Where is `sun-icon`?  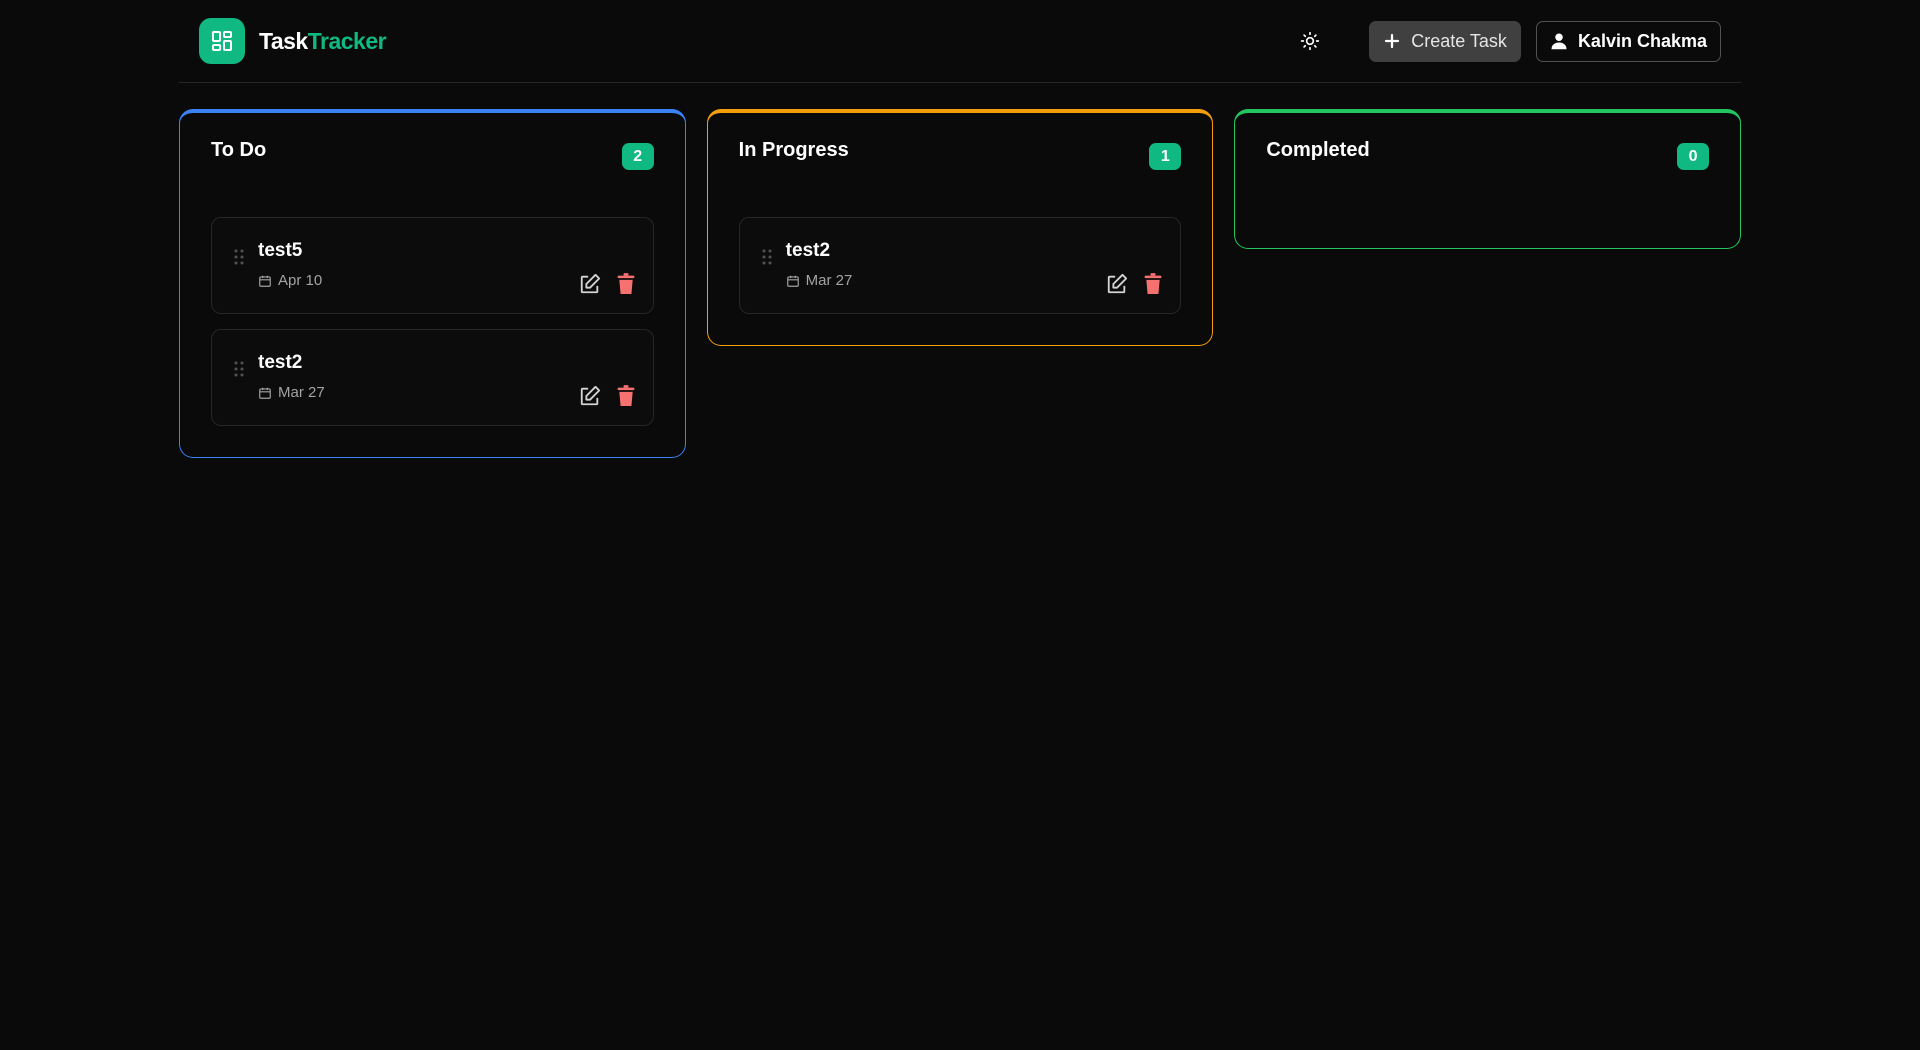 sun-icon is located at coordinates (1310, 41).